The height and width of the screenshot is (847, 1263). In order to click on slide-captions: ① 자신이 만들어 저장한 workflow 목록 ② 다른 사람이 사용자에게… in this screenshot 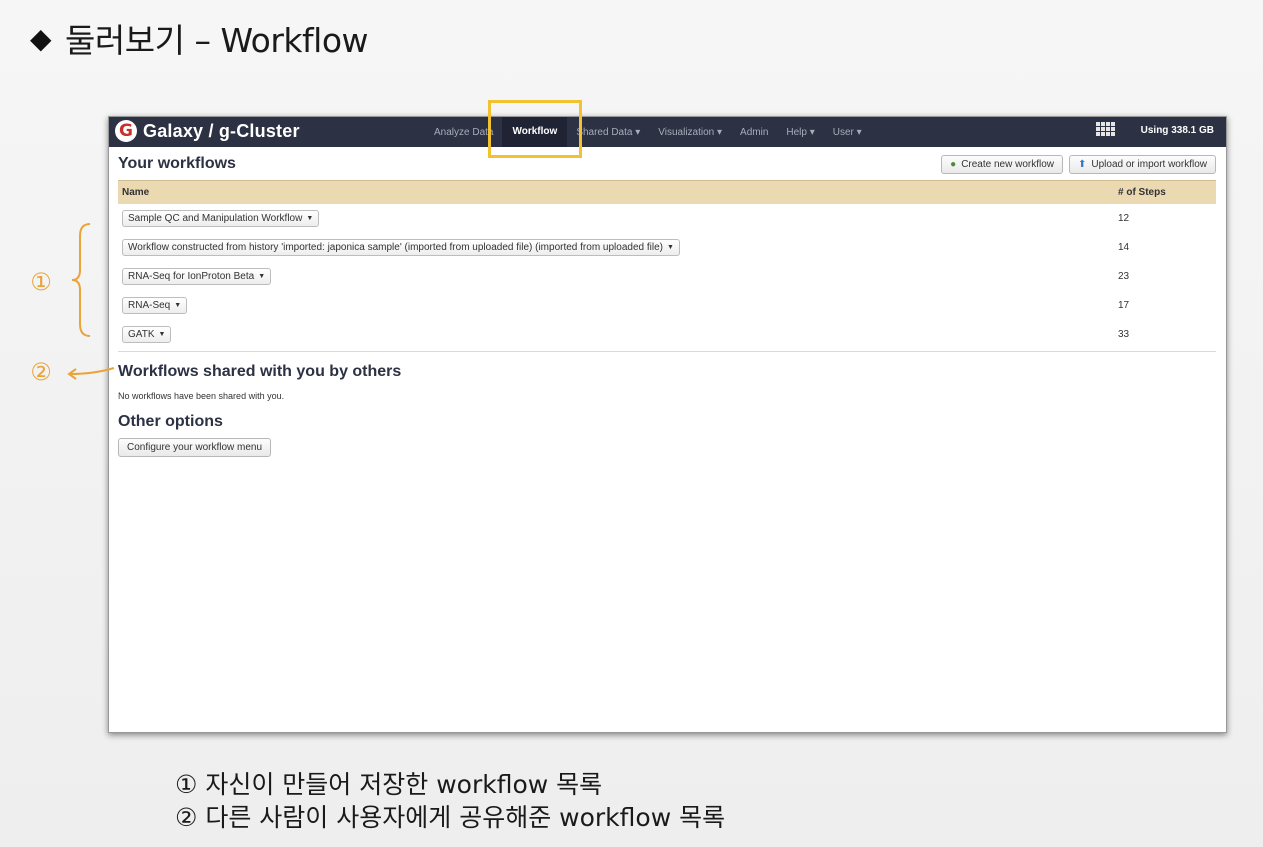, I will do `click(450, 801)`.